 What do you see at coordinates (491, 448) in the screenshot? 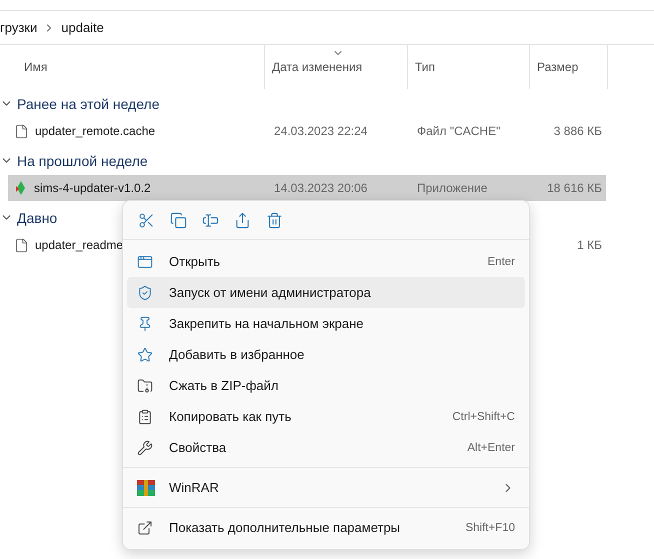
I see `shortcut-text: Alt+Enter` at bounding box center [491, 448].